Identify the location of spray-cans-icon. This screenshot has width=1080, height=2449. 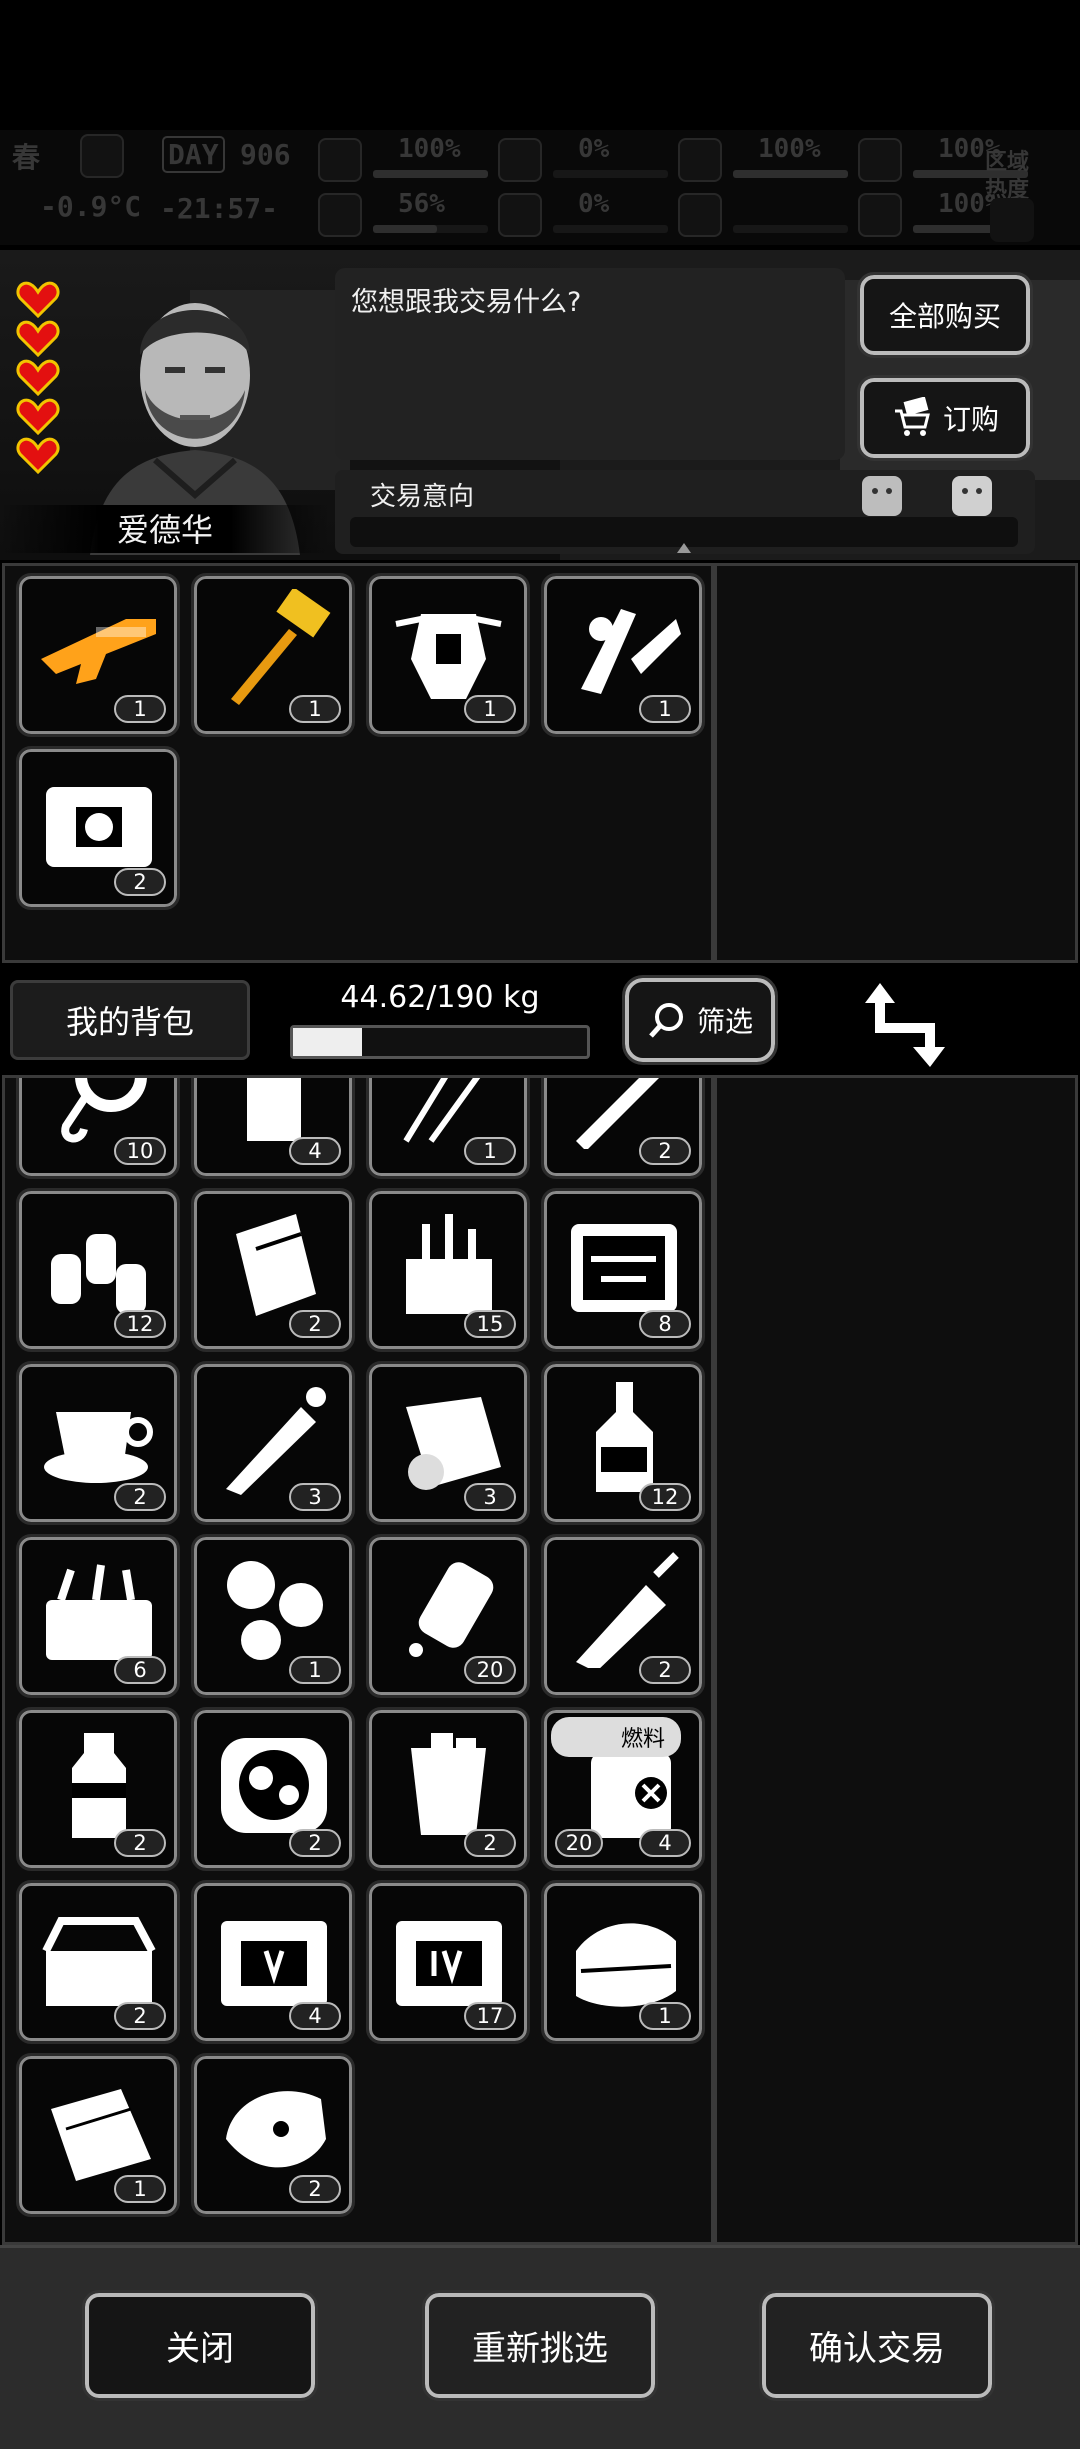
(98, 1274).